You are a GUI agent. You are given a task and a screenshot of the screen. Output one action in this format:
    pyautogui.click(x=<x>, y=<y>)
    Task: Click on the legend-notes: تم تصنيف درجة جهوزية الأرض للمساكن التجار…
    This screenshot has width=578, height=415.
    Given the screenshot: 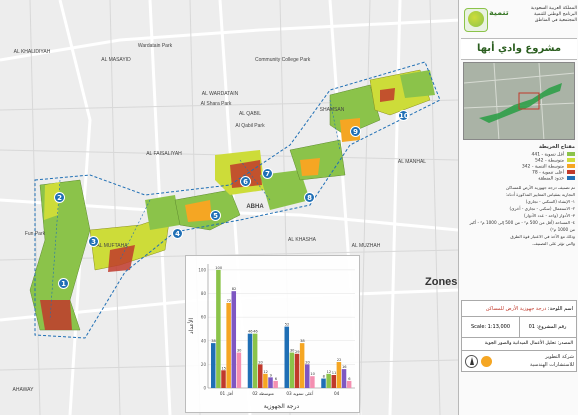 What is the action you would take?
    pyautogui.click(x=519, y=215)
    